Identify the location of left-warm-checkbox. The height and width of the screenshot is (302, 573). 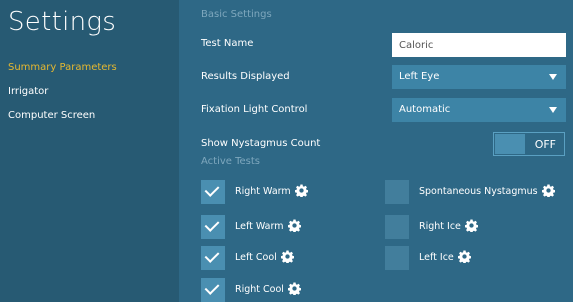
(213, 227).